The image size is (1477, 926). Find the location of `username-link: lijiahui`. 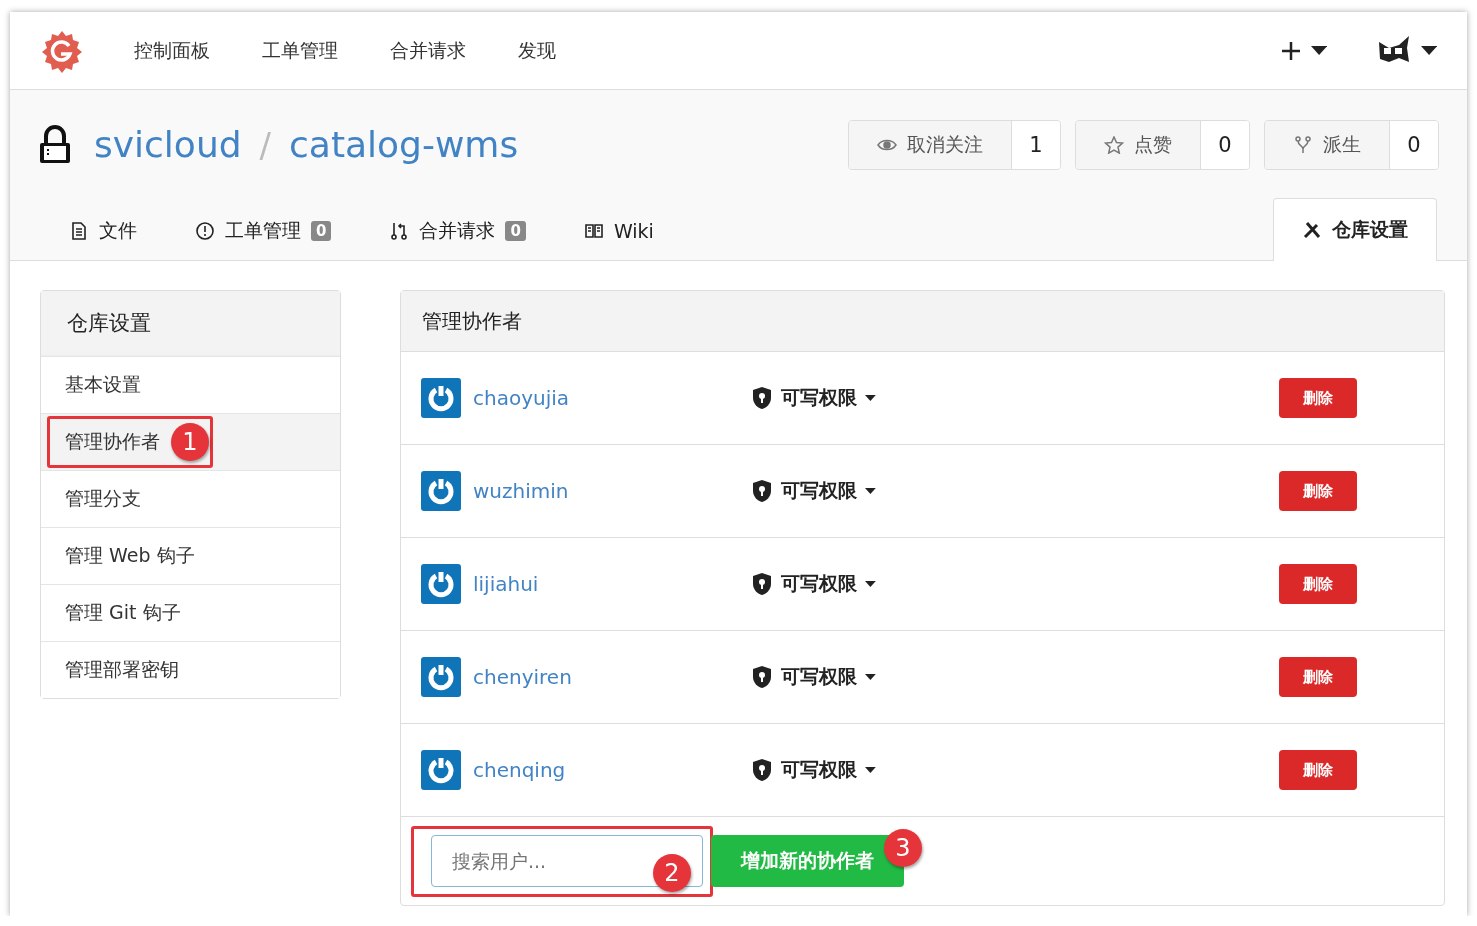

username-link: lijiahui is located at coordinates (612, 584).